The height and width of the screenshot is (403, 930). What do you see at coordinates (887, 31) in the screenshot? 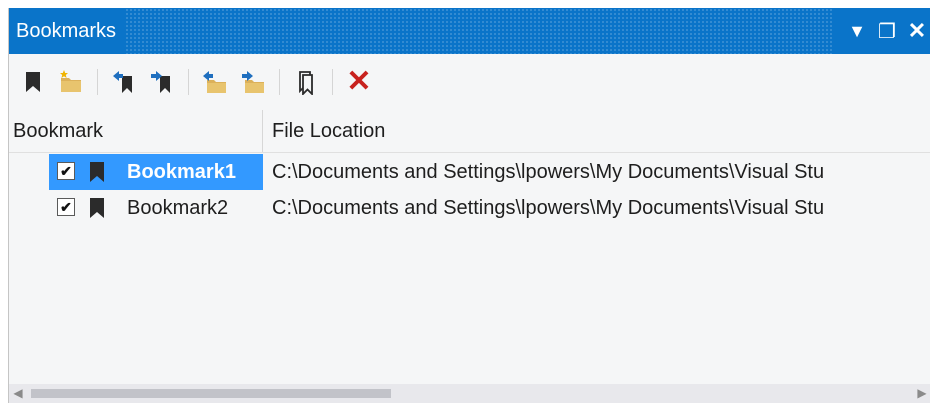
I see `maximize-icon: ❐` at bounding box center [887, 31].